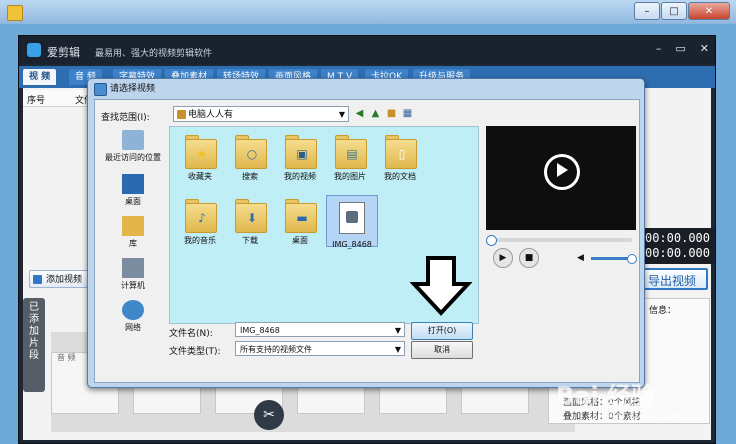 The height and width of the screenshot is (444, 736). I want to click on file-item: ▣ 我的视频, so click(300, 158).